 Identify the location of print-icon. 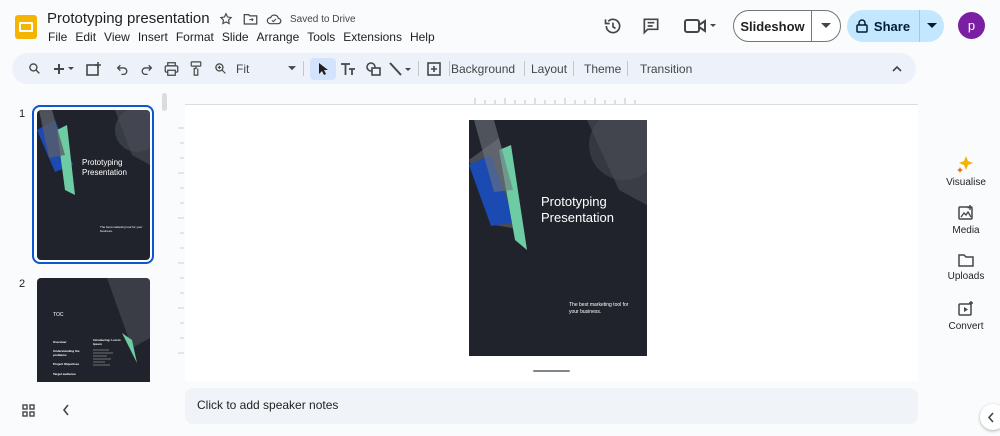
(171, 68).